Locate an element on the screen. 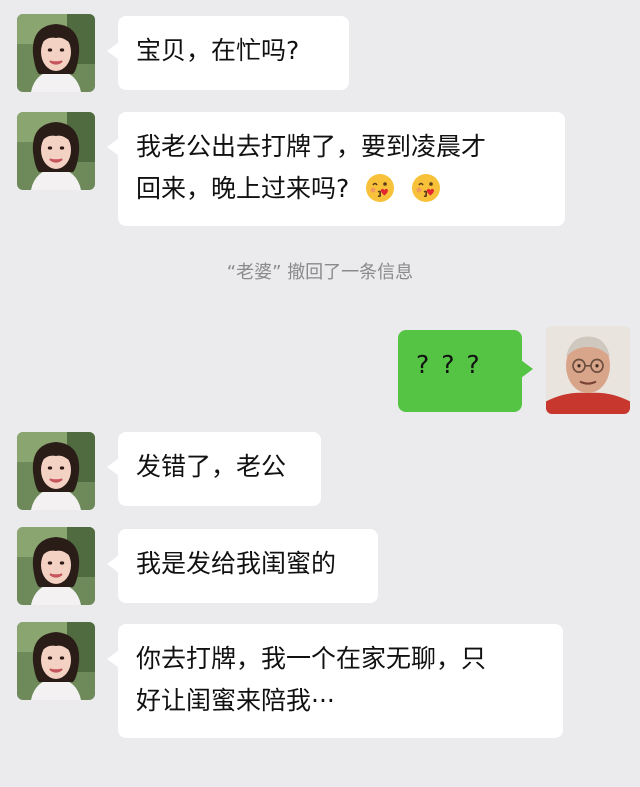  recall-text: 撤回了一条信息 is located at coordinates (350, 272).